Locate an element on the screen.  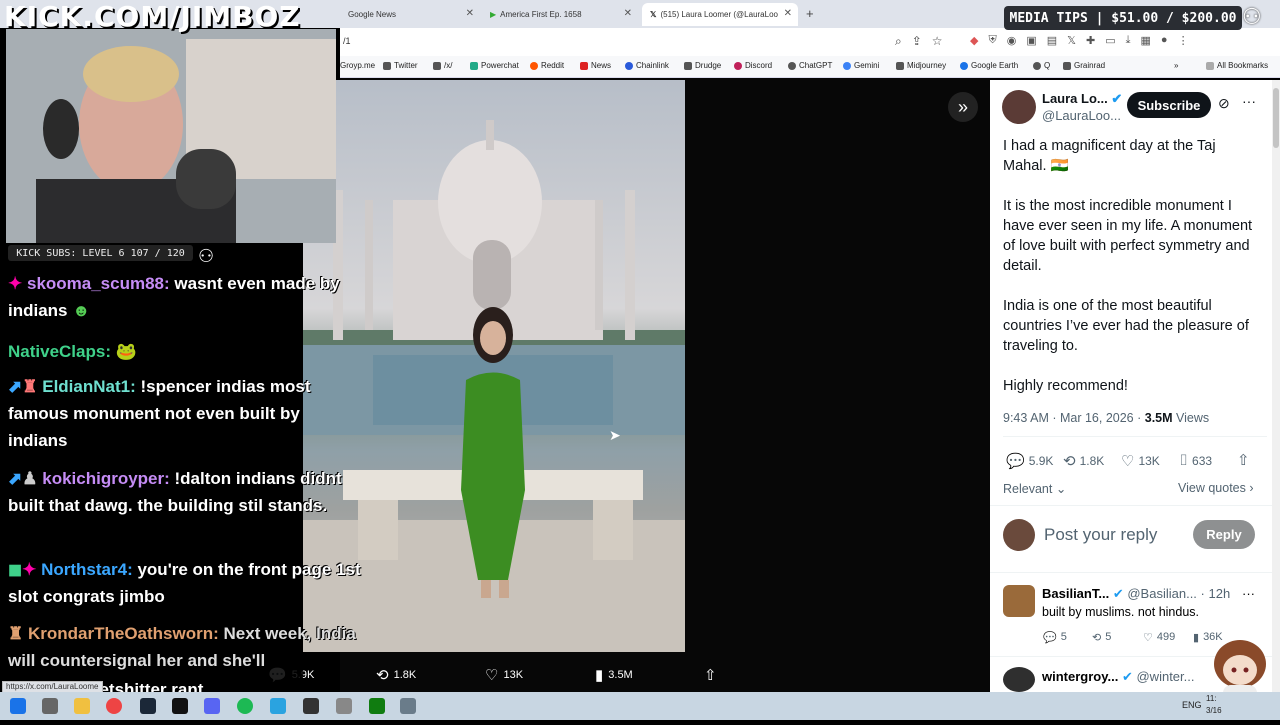
reply-stat: 💬 5.9K is located at coordinates (1029, 461).